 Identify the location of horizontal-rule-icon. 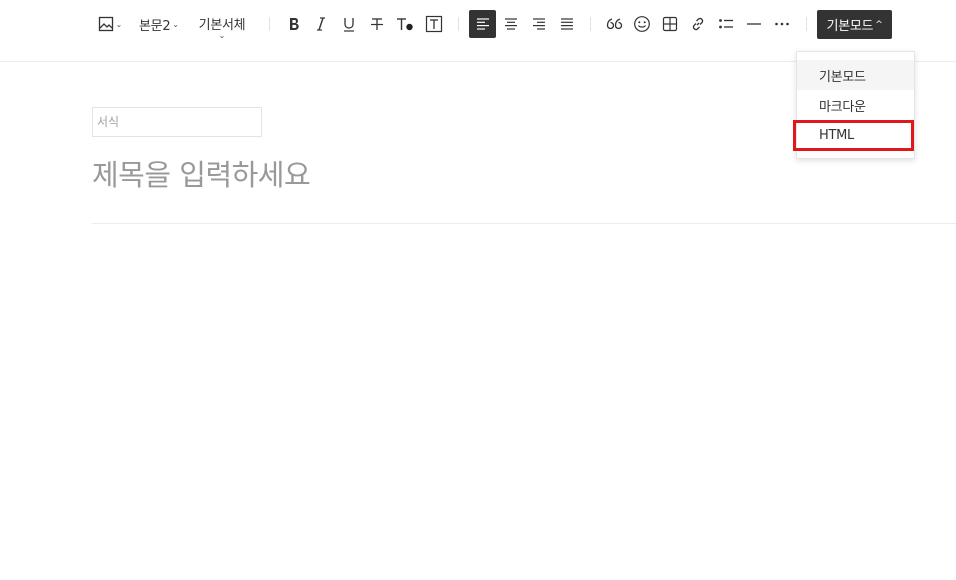
(753, 24).